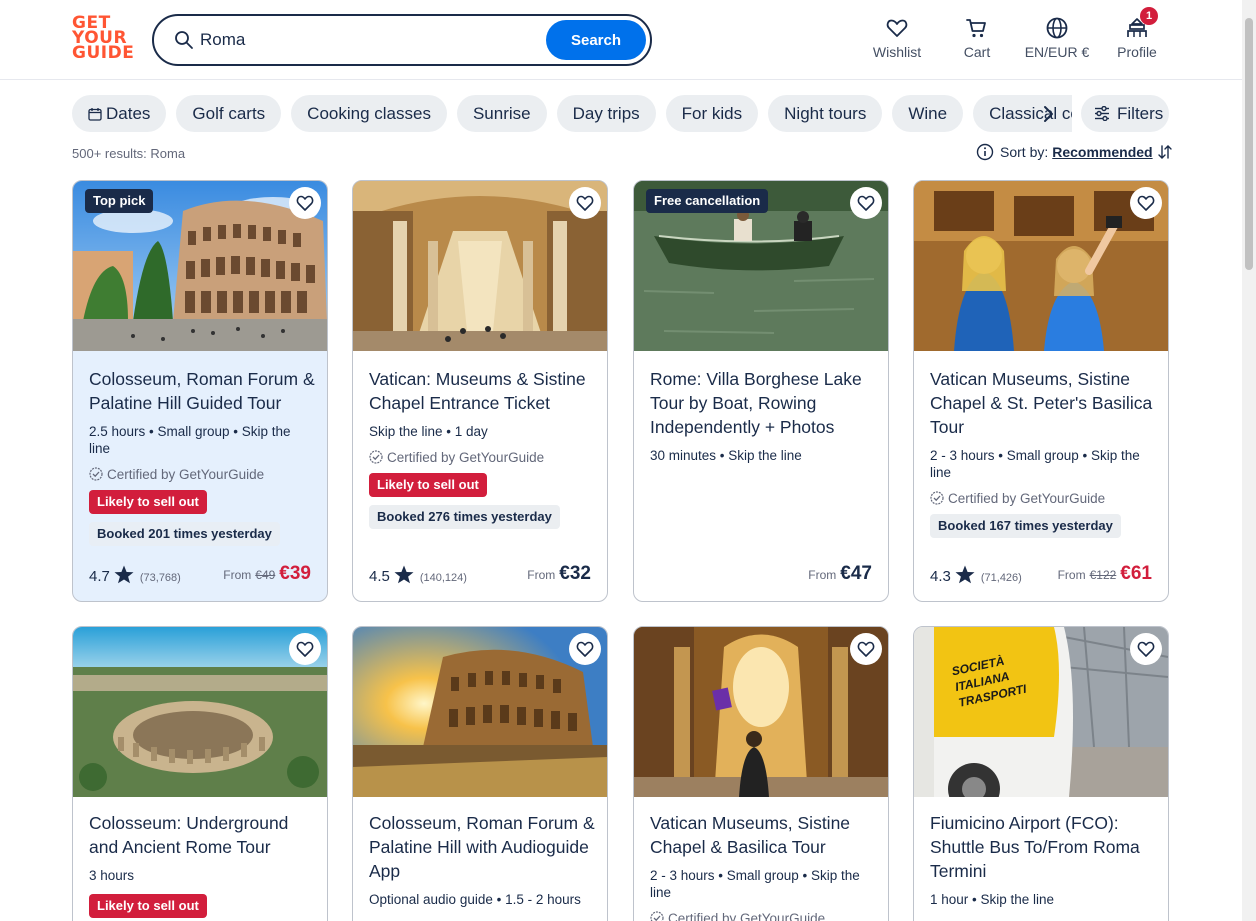 This screenshot has height=921, width=1256. What do you see at coordinates (992, 899) in the screenshot?
I see `activity-meta: 1 hour • Skip the line` at bounding box center [992, 899].